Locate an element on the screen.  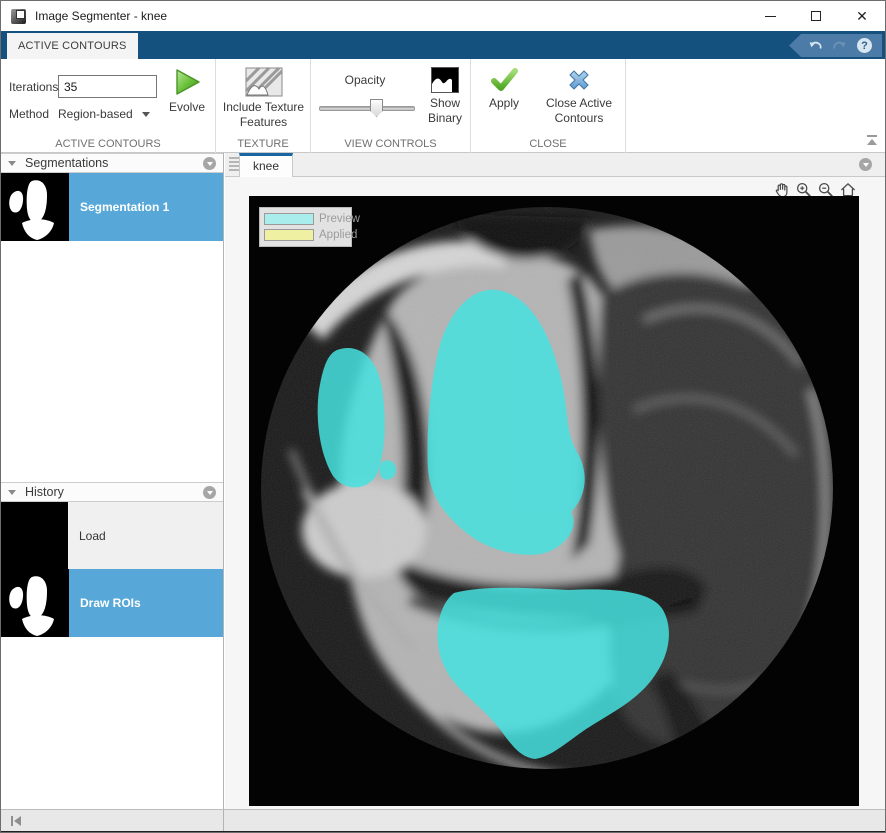
collapse-panel-icon is located at coordinates (12, 820).